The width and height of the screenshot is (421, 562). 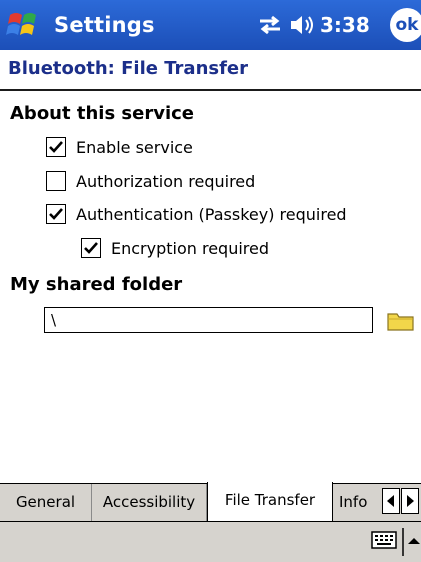 What do you see at coordinates (166, 181) in the screenshot?
I see `authorization-label: Authorization required` at bounding box center [166, 181].